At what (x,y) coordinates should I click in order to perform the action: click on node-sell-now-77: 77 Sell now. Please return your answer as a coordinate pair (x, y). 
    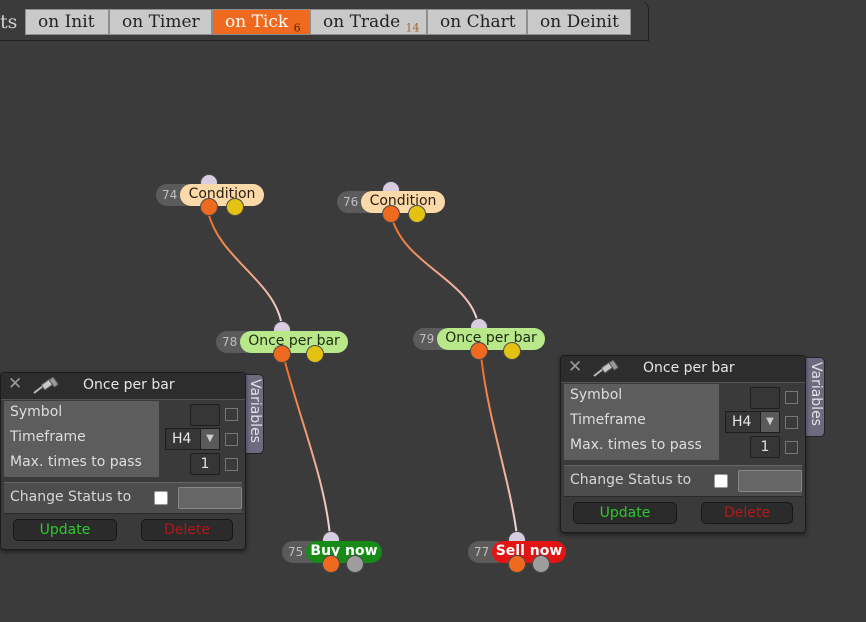
    Looking at the image, I should click on (518, 552).